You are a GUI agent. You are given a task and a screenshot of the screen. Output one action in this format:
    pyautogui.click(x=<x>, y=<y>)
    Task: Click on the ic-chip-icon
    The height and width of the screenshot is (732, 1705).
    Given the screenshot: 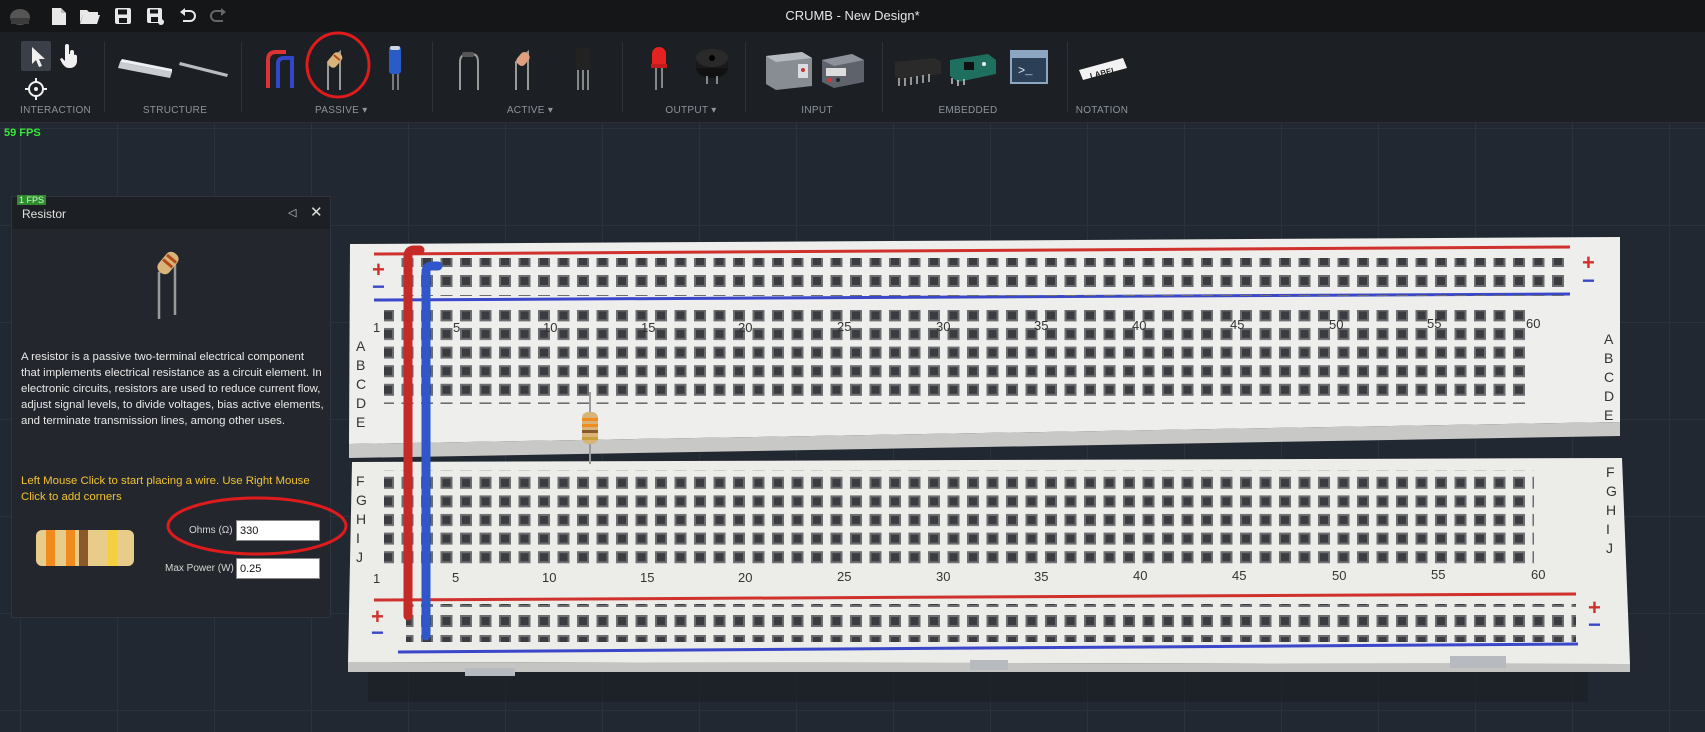 What is the action you would take?
    pyautogui.click(x=918, y=72)
    